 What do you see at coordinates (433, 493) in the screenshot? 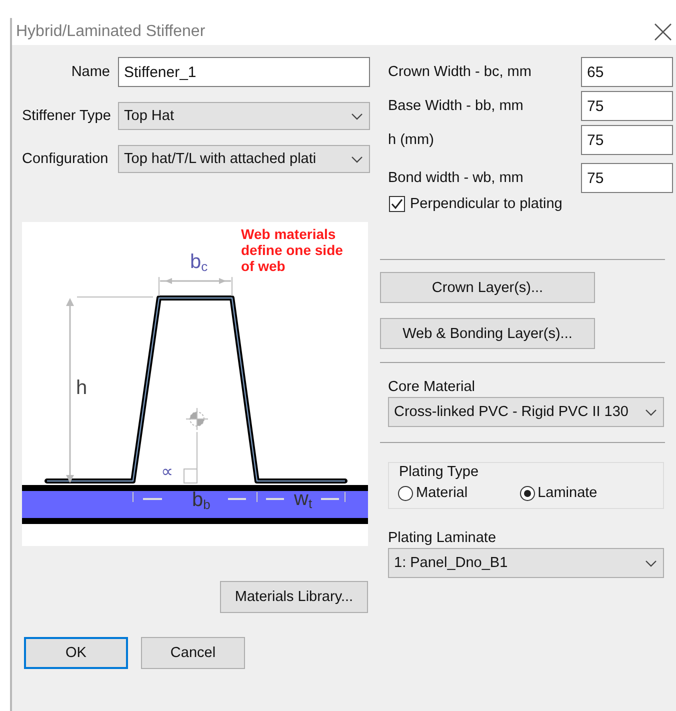
I see `radio-option: Material` at bounding box center [433, 493].